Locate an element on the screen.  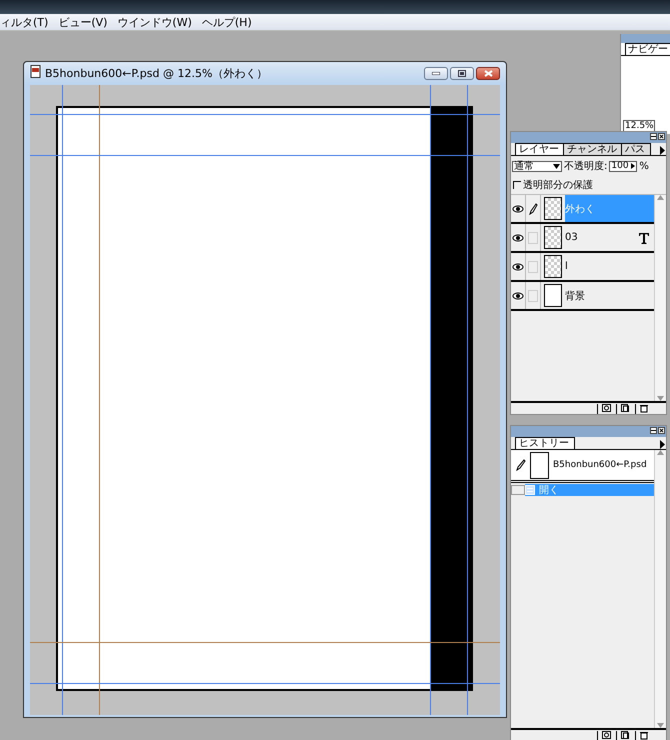
percent-label: % is located at coordinates (644, 166).